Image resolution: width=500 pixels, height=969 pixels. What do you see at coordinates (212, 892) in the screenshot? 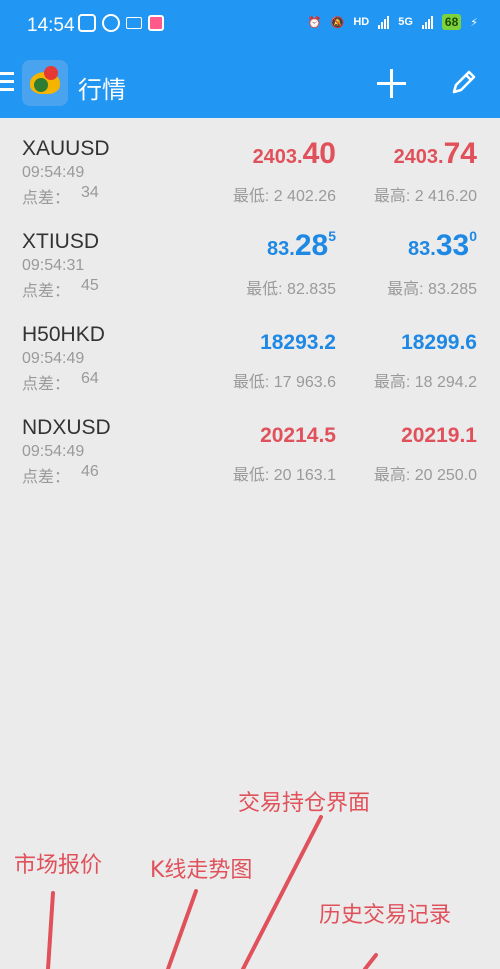
I see `annotation-arrows` at bounding box center [212, 892].